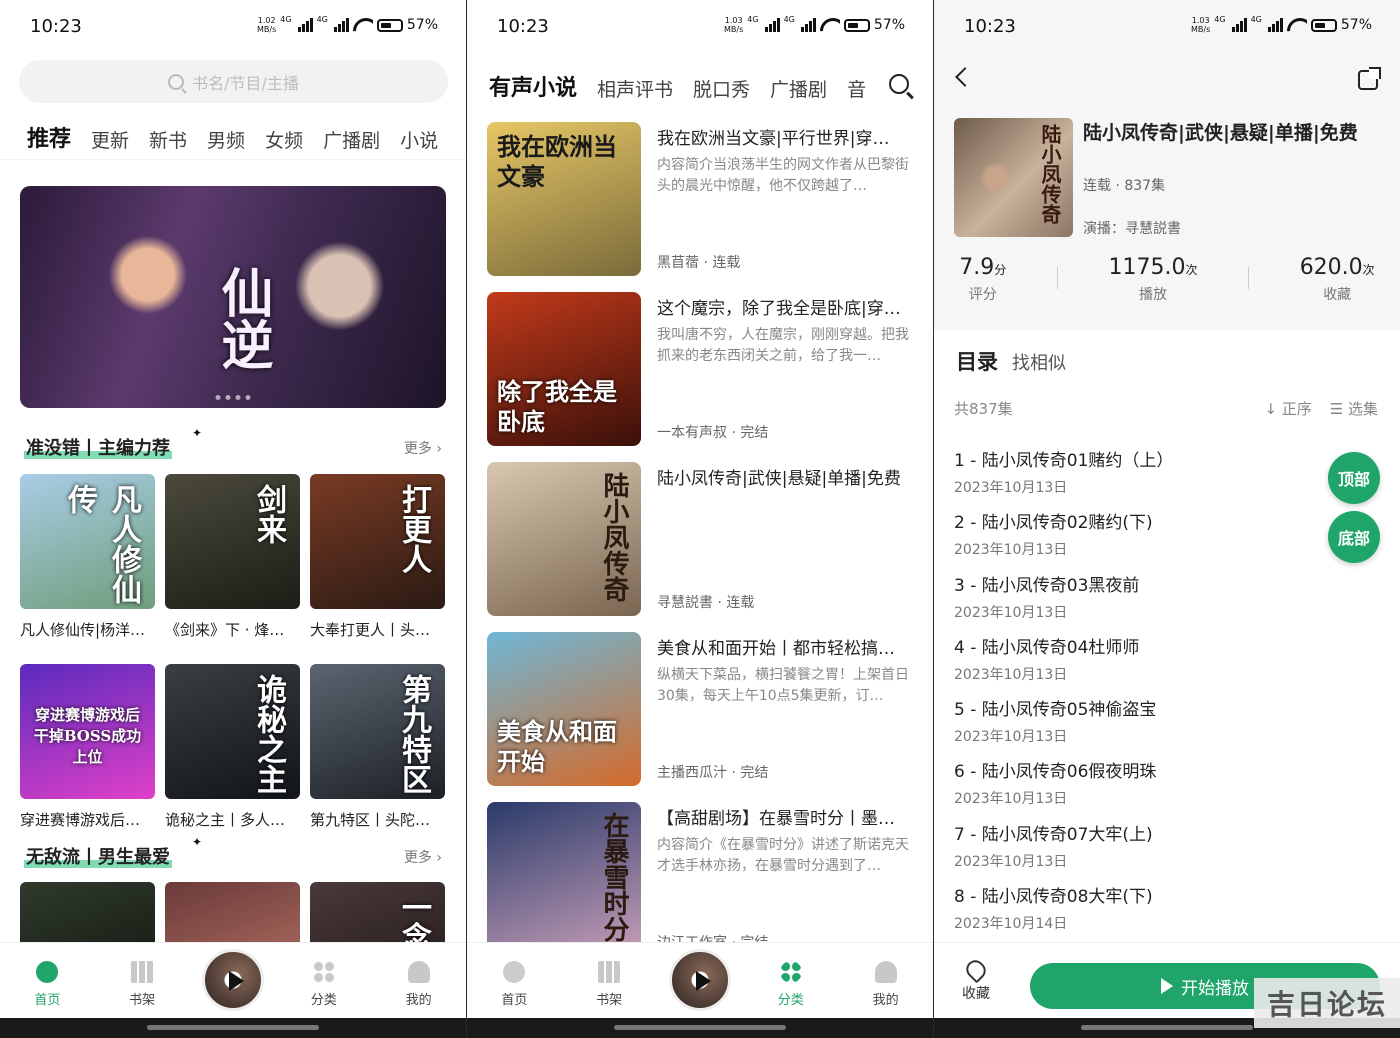  I want to click on list-item: 陆小凤传奇 陆小凤传奇|武侠|悬疑|单播|免费 寻慧説書 · 连载, so click(700, 547).